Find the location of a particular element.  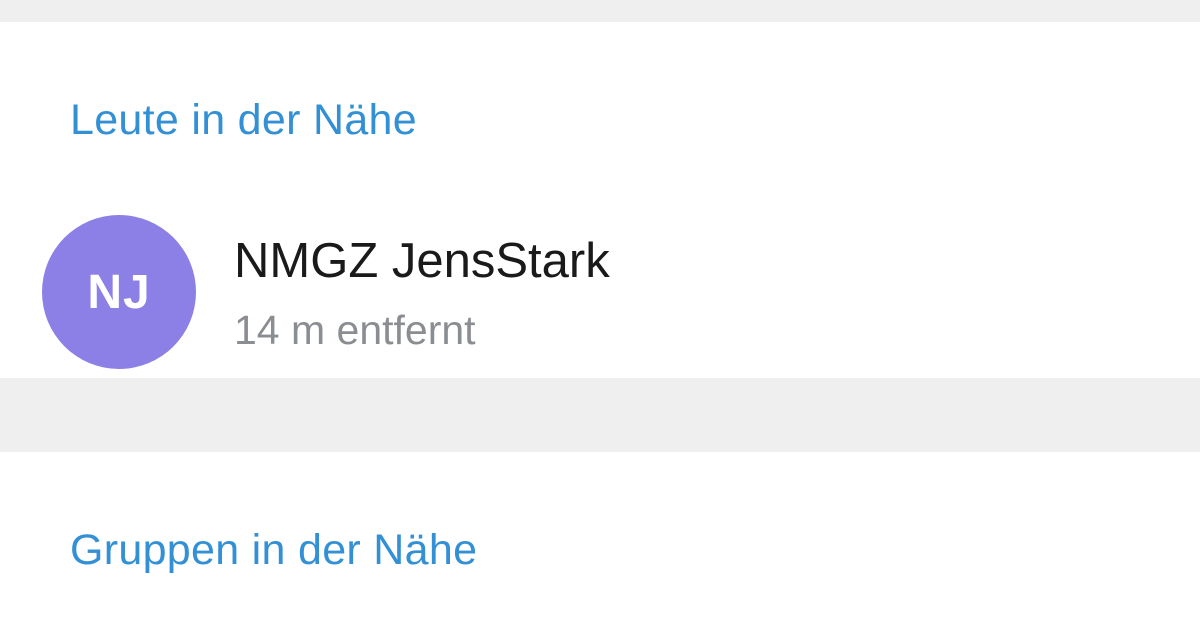

section-divider is located at coordinates (600, 415).